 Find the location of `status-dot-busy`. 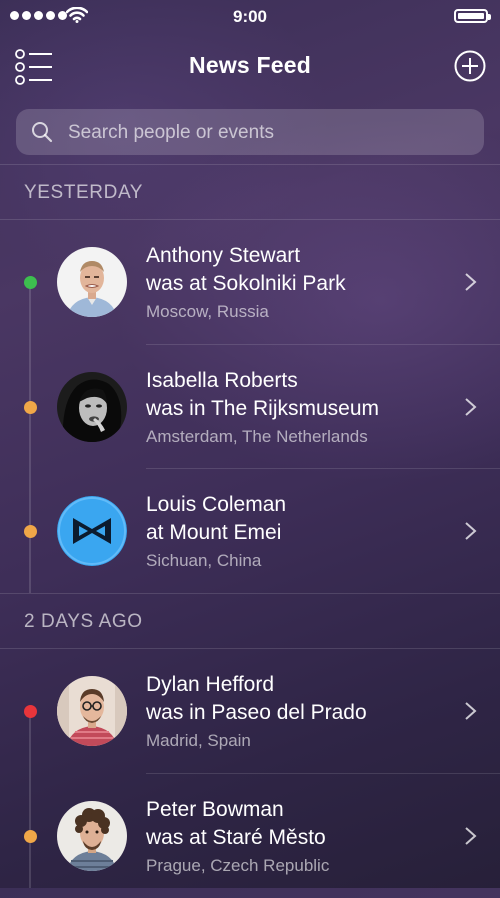

status-dot-busy is located at coordinates (30, 711).